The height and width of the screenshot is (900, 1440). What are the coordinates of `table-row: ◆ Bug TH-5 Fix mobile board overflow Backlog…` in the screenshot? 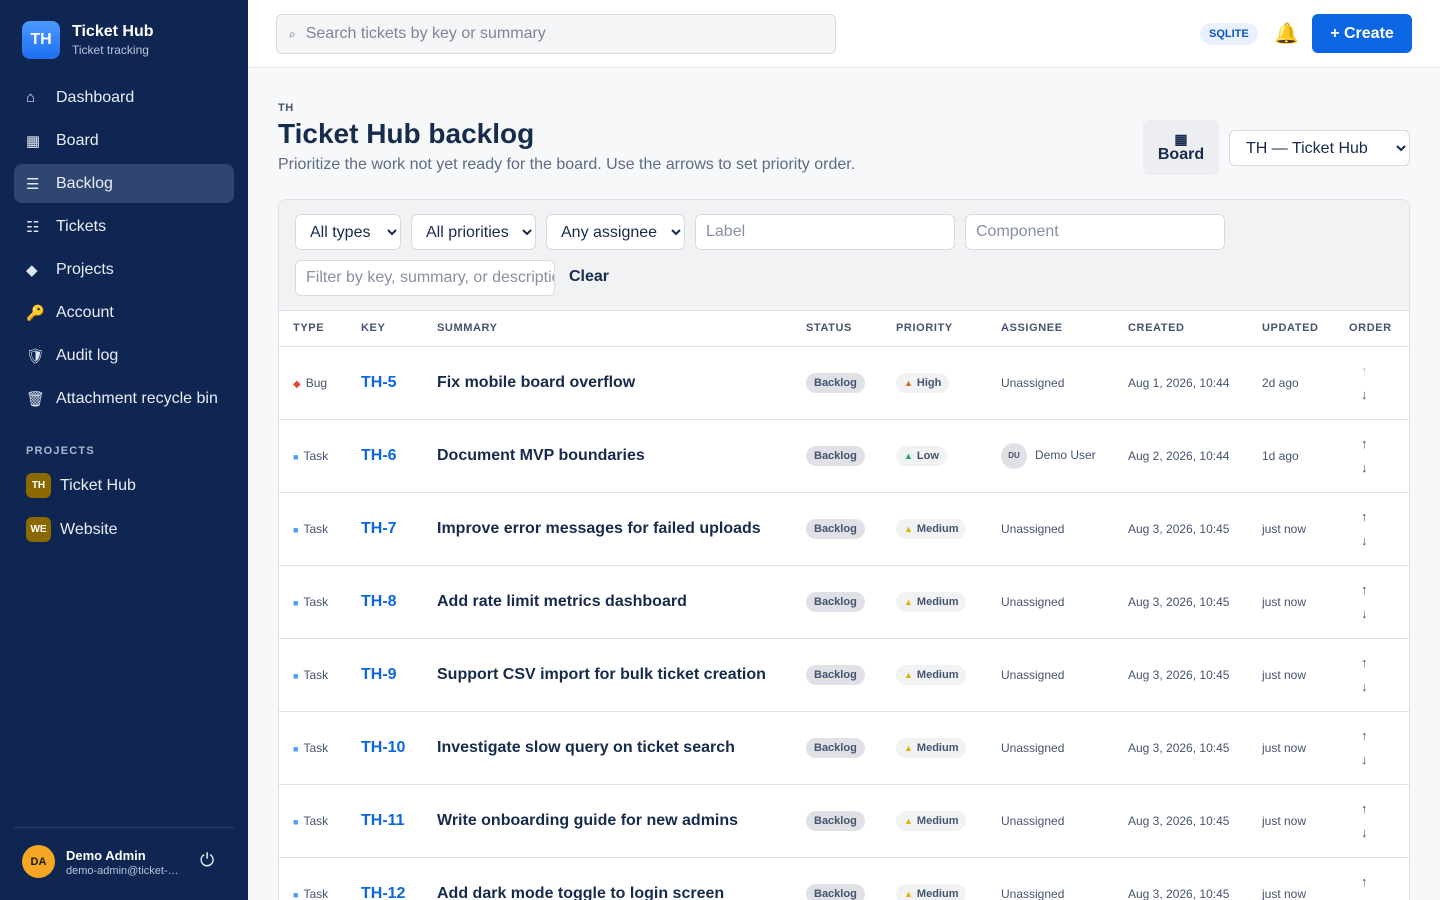 It's located at (844, 383).